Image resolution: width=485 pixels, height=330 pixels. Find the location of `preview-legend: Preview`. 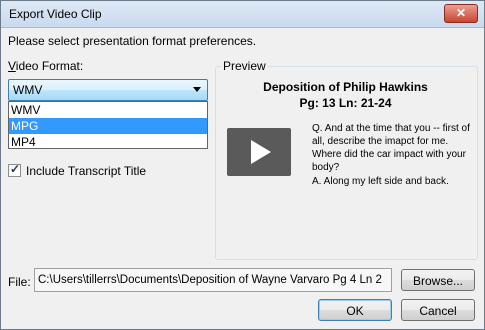

preview-legend: Preview is located at coordinates (244, 66).